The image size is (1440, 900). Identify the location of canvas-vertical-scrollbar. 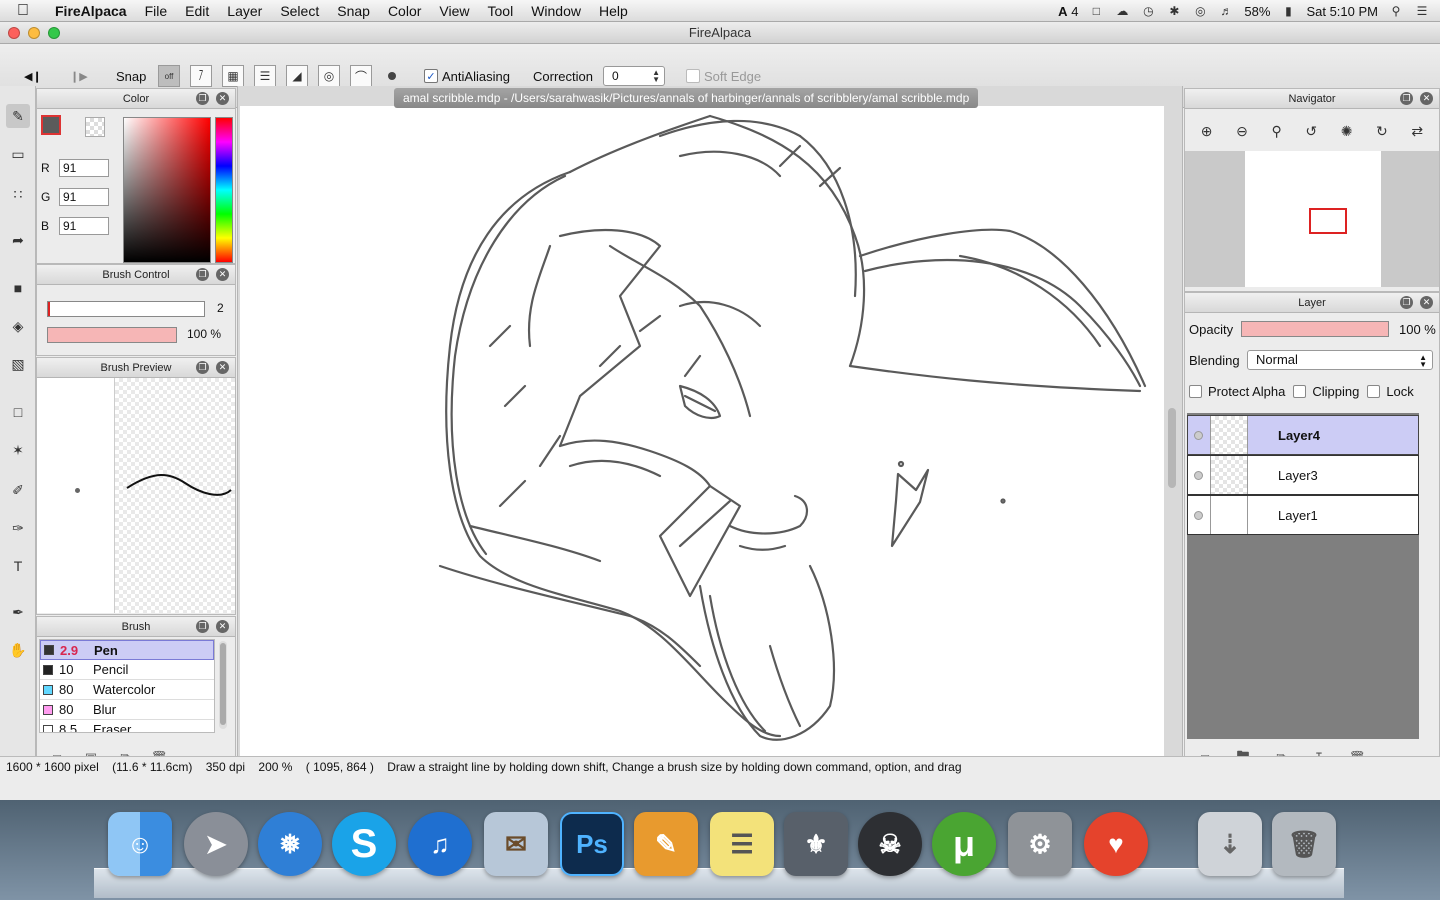
(1172, 448).